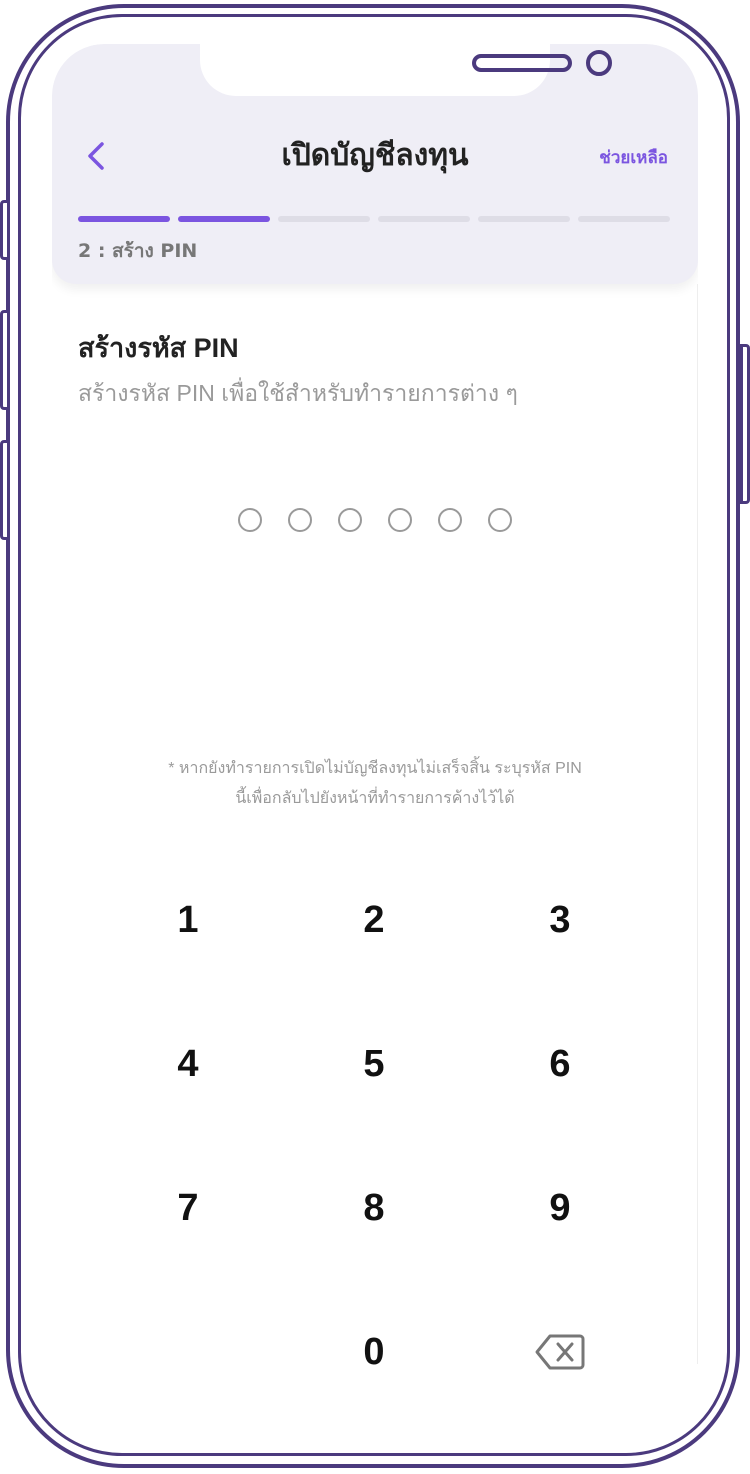  I want to click on key-6: 6, so click(560, 1064).